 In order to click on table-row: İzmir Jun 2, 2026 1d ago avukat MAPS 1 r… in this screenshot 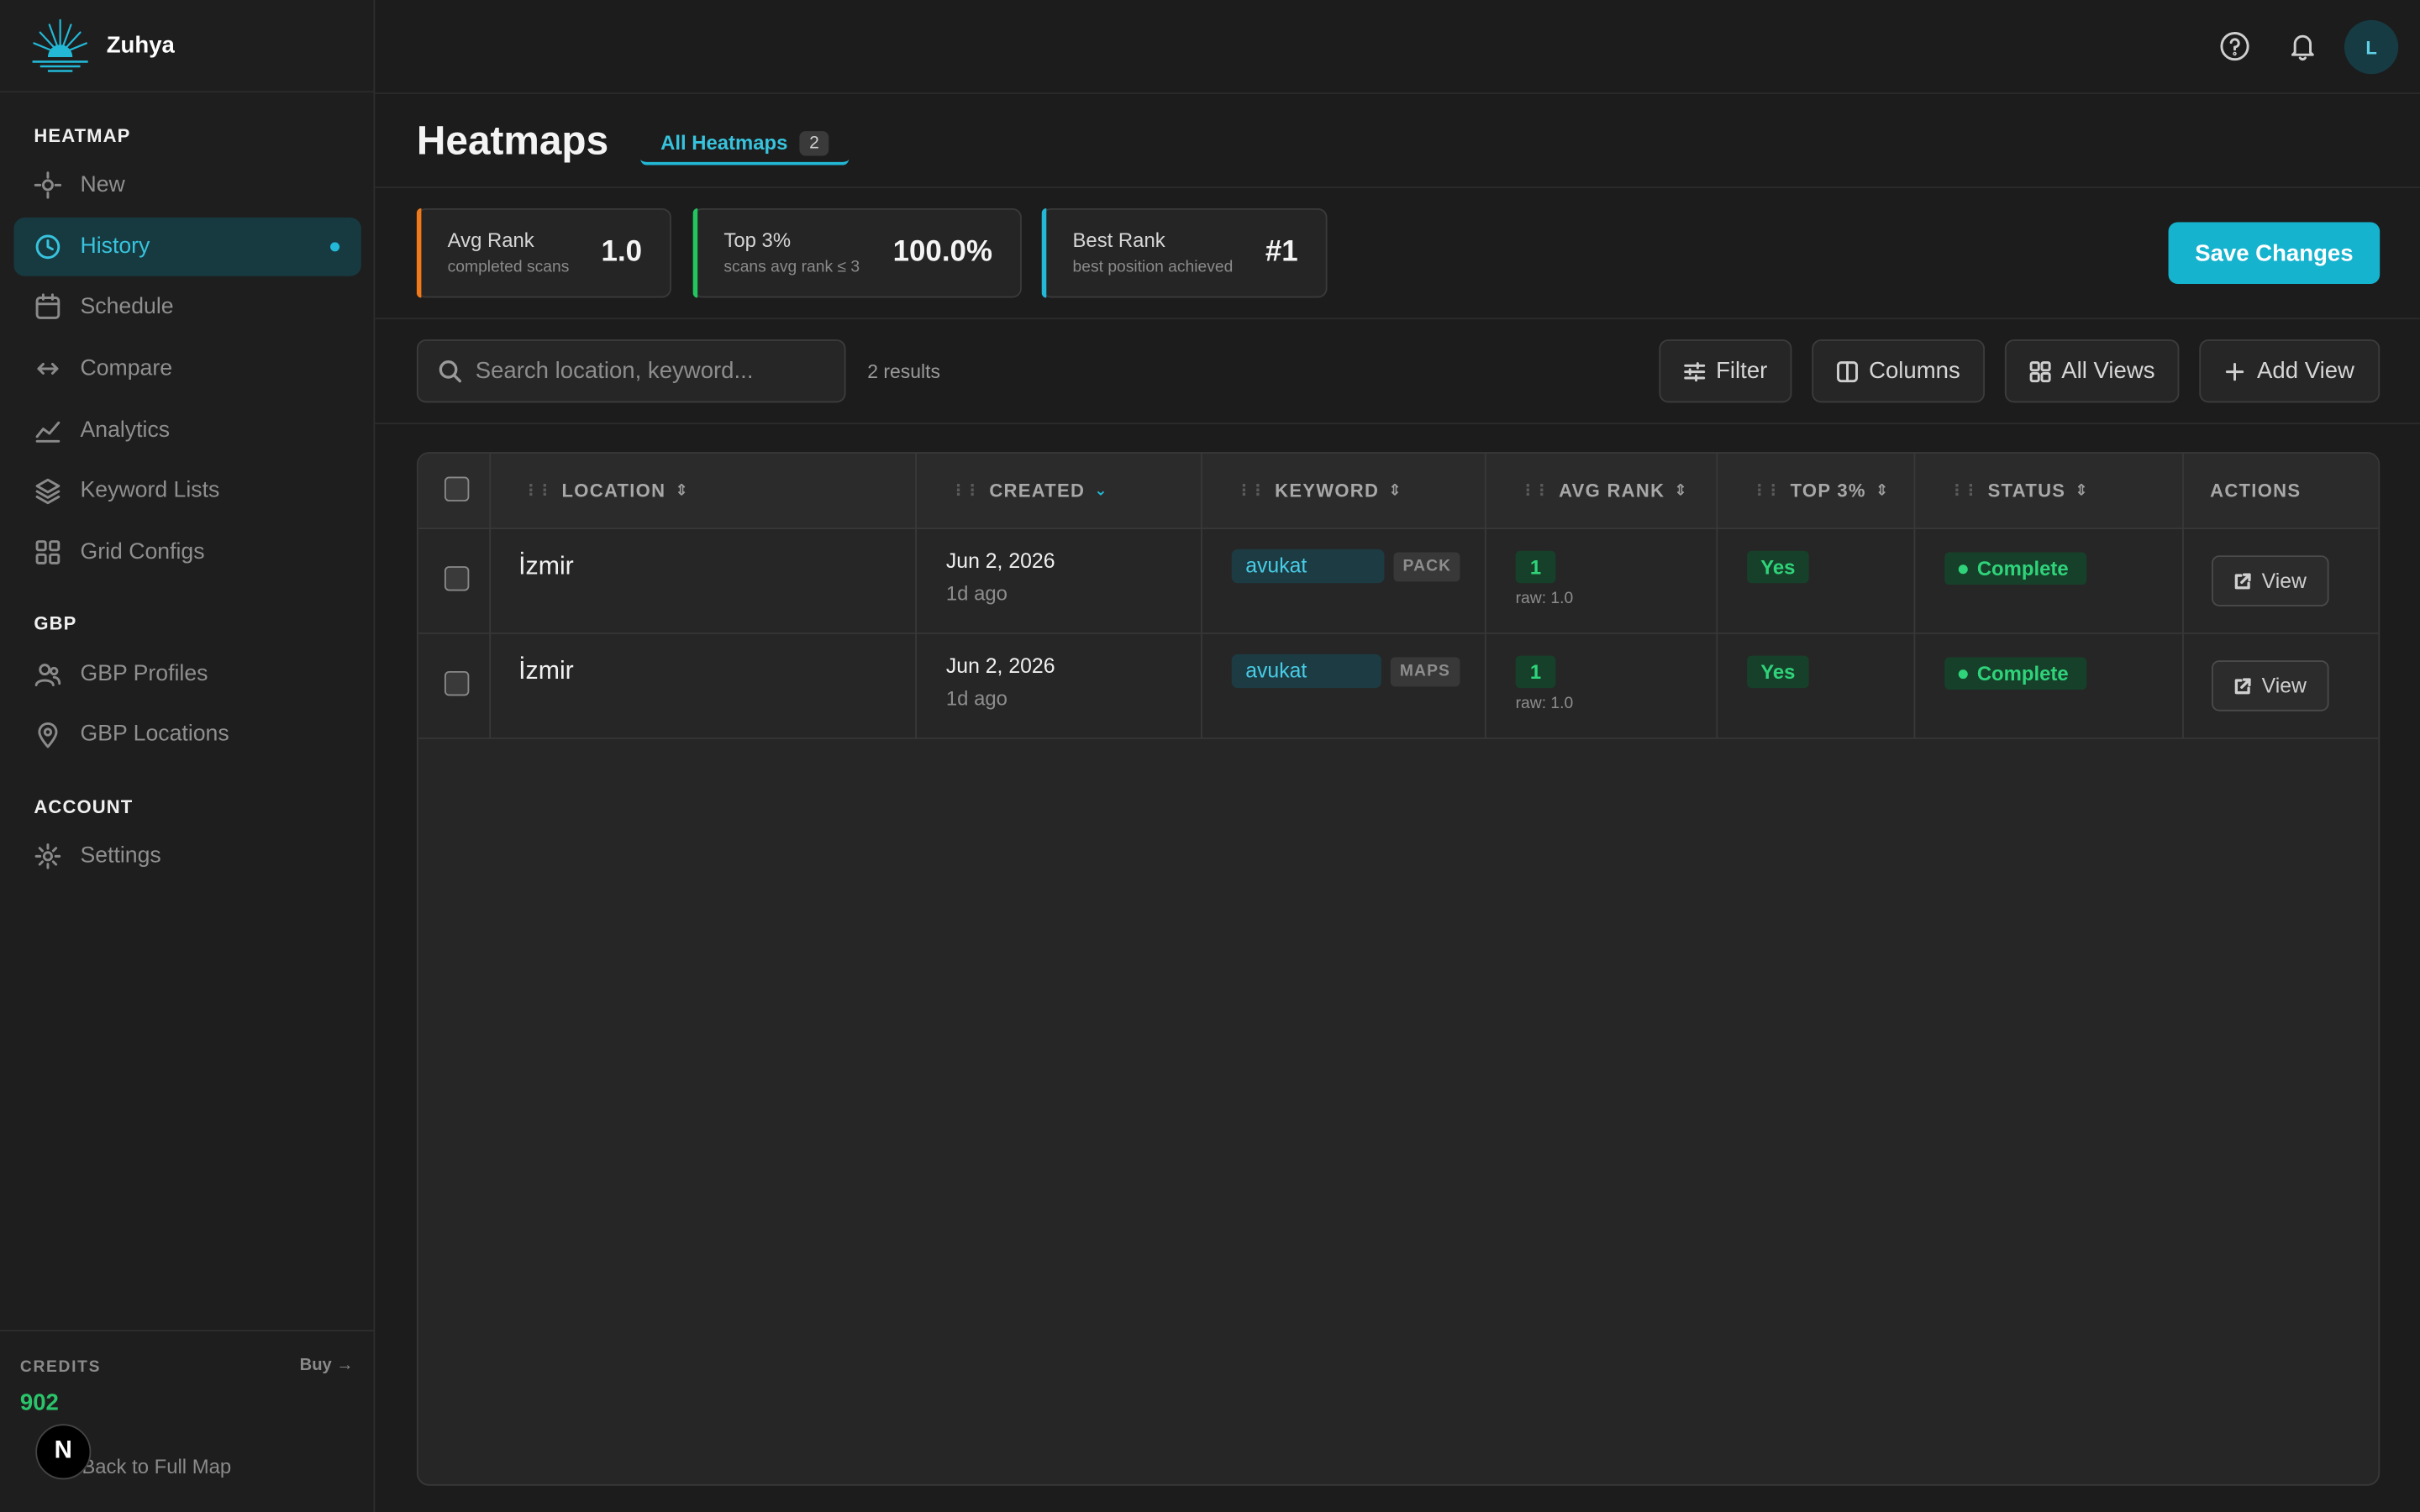, I will do `click(1398, 686)`.